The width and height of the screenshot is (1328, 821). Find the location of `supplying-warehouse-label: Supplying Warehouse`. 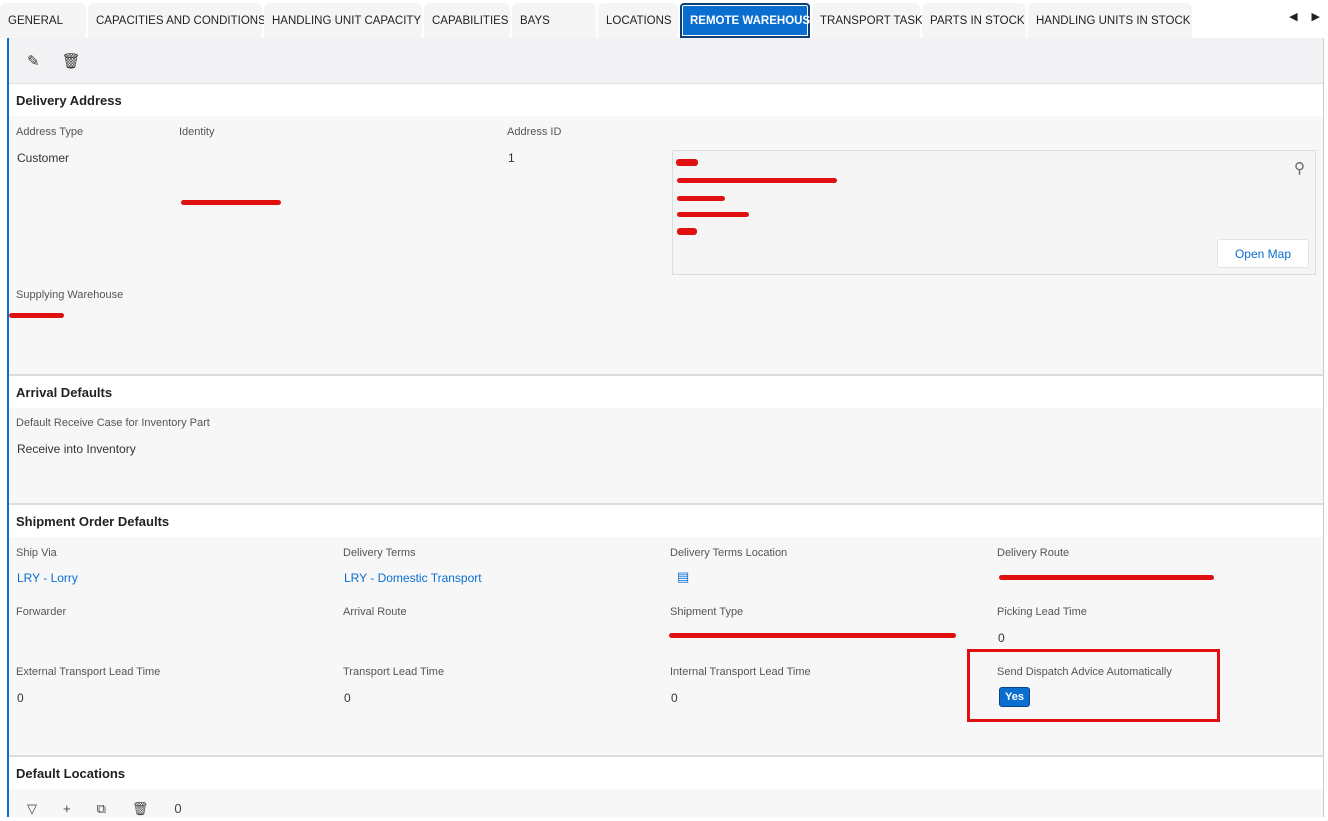

supplying-warehouse-label: Supplying Warehouse is located at coordinates (70, 295).